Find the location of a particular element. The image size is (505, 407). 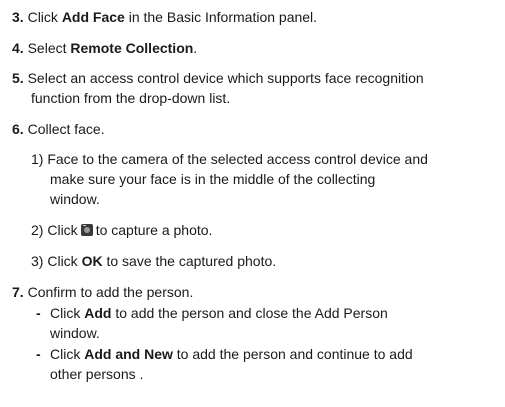

substep-number: 3) is located at coordinates (37, 261).